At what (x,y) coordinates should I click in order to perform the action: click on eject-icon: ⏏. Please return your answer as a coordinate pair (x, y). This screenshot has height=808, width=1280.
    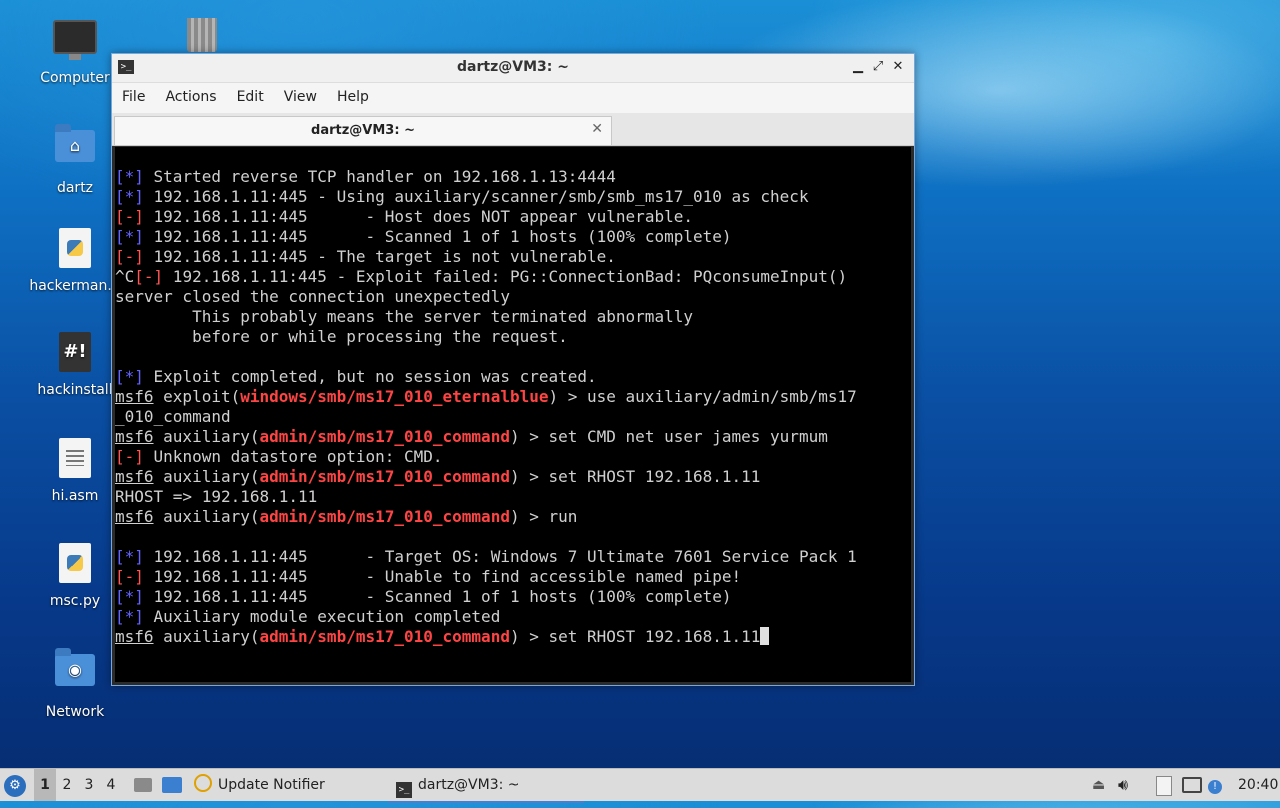
    Looking at the image, I should click on (1099, 785).